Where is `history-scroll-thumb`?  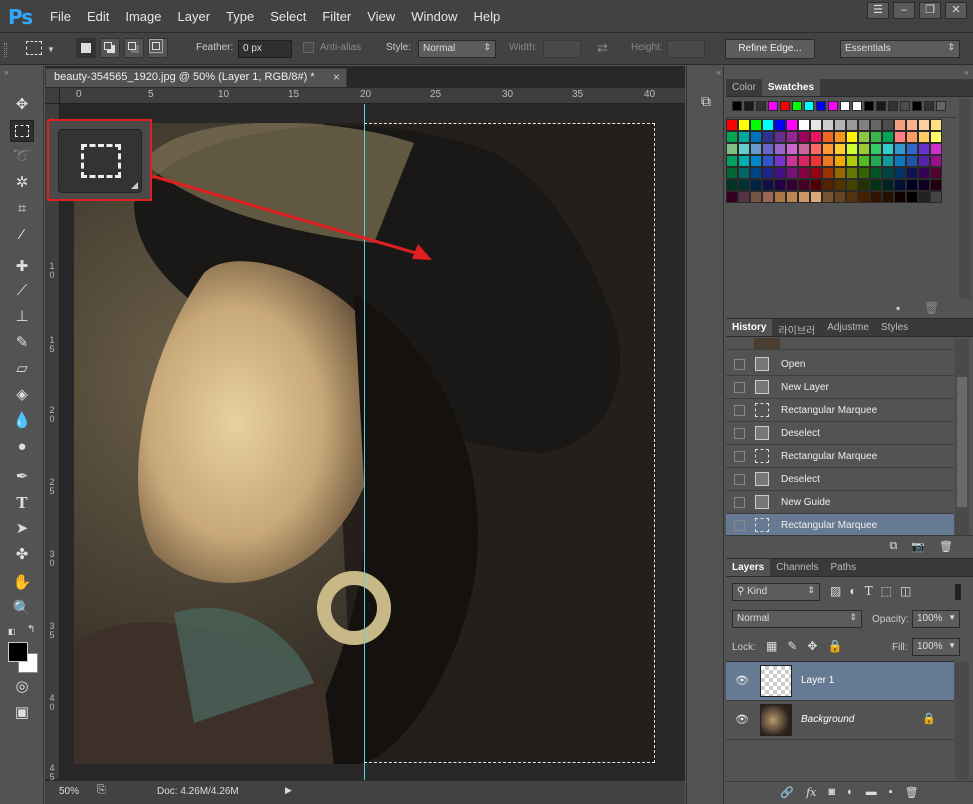
history-scroll-thumb is located at coordinates (962, 442).